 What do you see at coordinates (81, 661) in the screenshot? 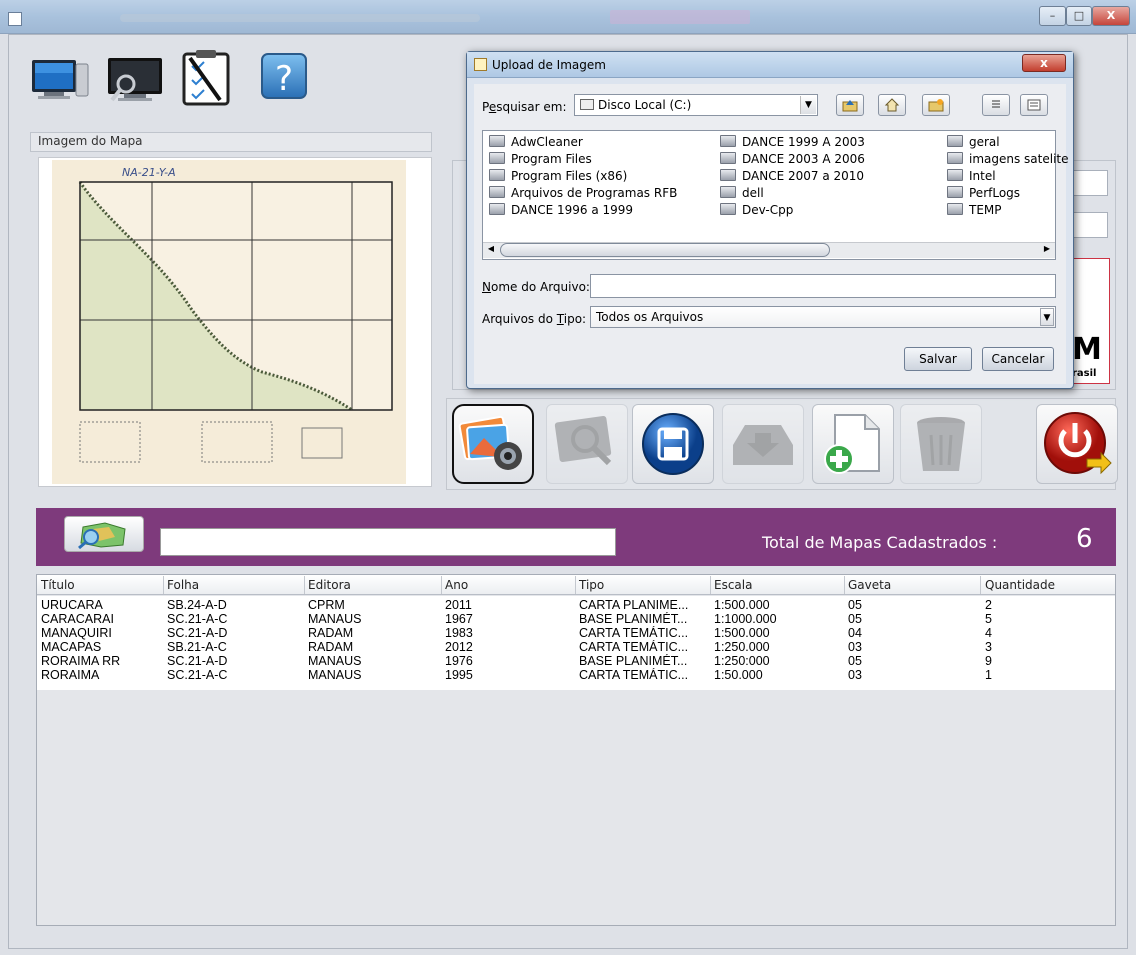
I see `table-cell: RORAIMA RR` at bounding box center [81, 661].